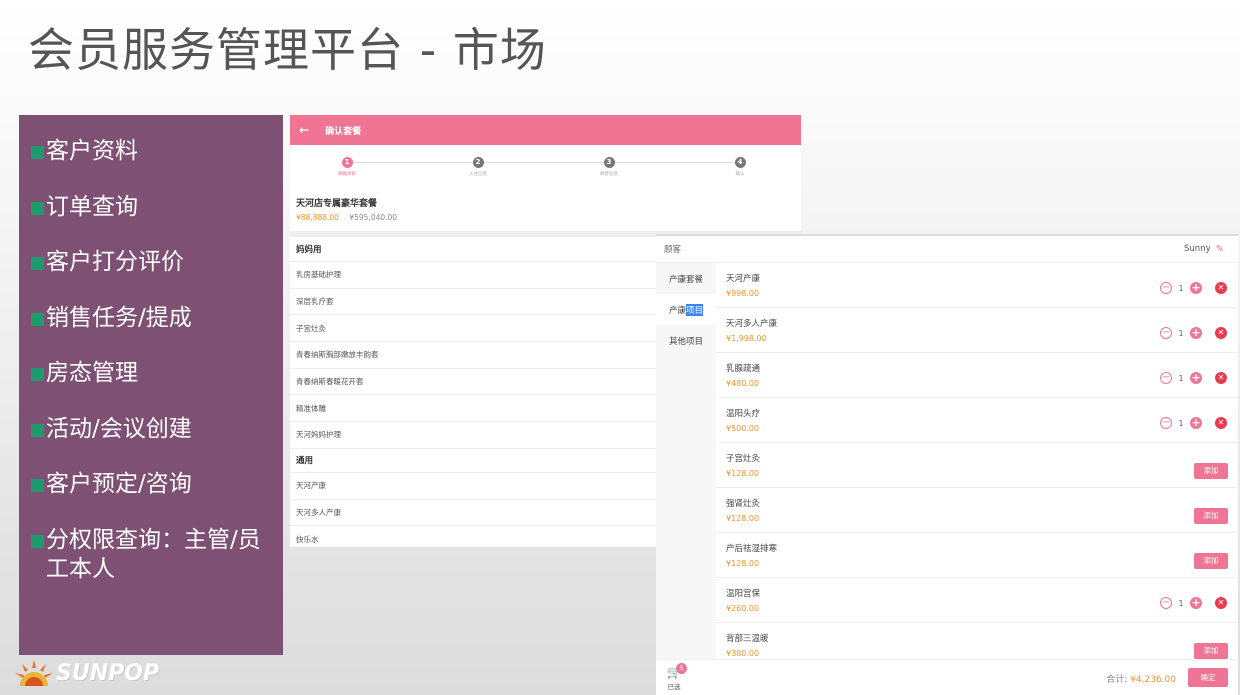  I want to click on list-item: 产后祛湿排寒 ¥128.00 添加, so click(977, 555).